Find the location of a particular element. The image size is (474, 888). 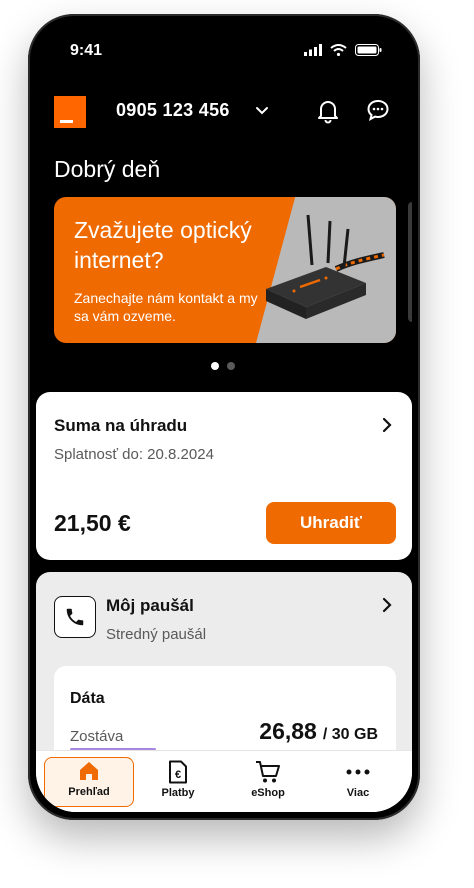

nav-label: Platby is located at coordinates (178, 793).